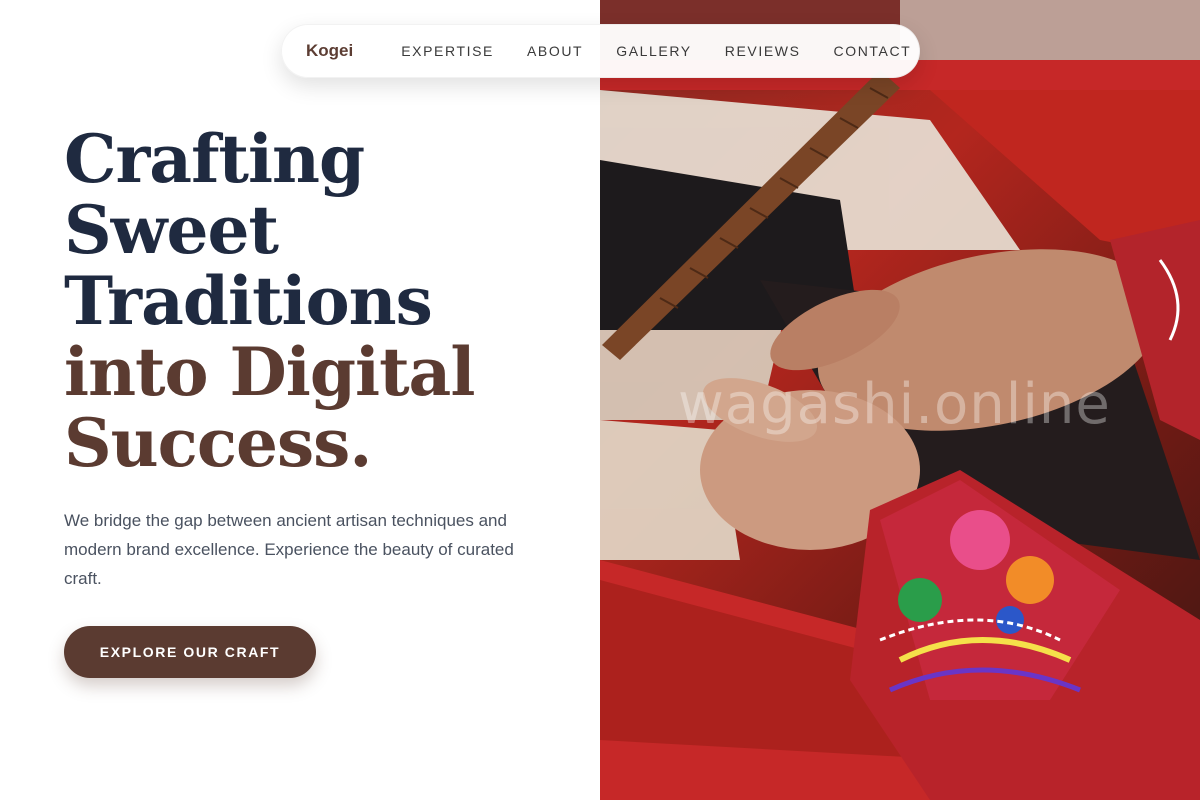 The width and height of the screenshot is (1200, 800). Describe the element at coordinates (214, 159) in the screenshot. I see `headline-line-1: Crafting` at that location.